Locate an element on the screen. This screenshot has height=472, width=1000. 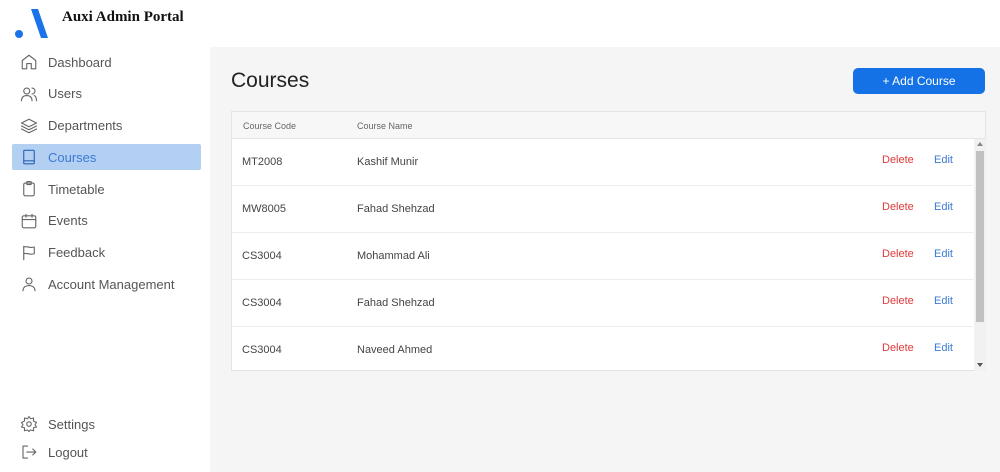
book-icon is located at coordinates (29, 157).